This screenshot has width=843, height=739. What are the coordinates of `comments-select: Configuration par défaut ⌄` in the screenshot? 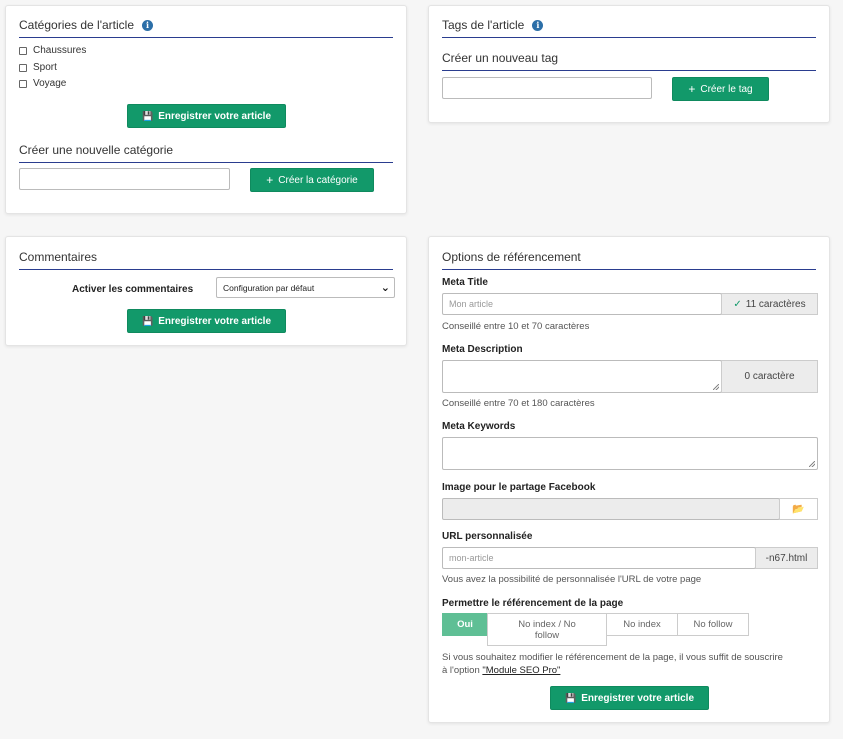 It's located at (305, 287).